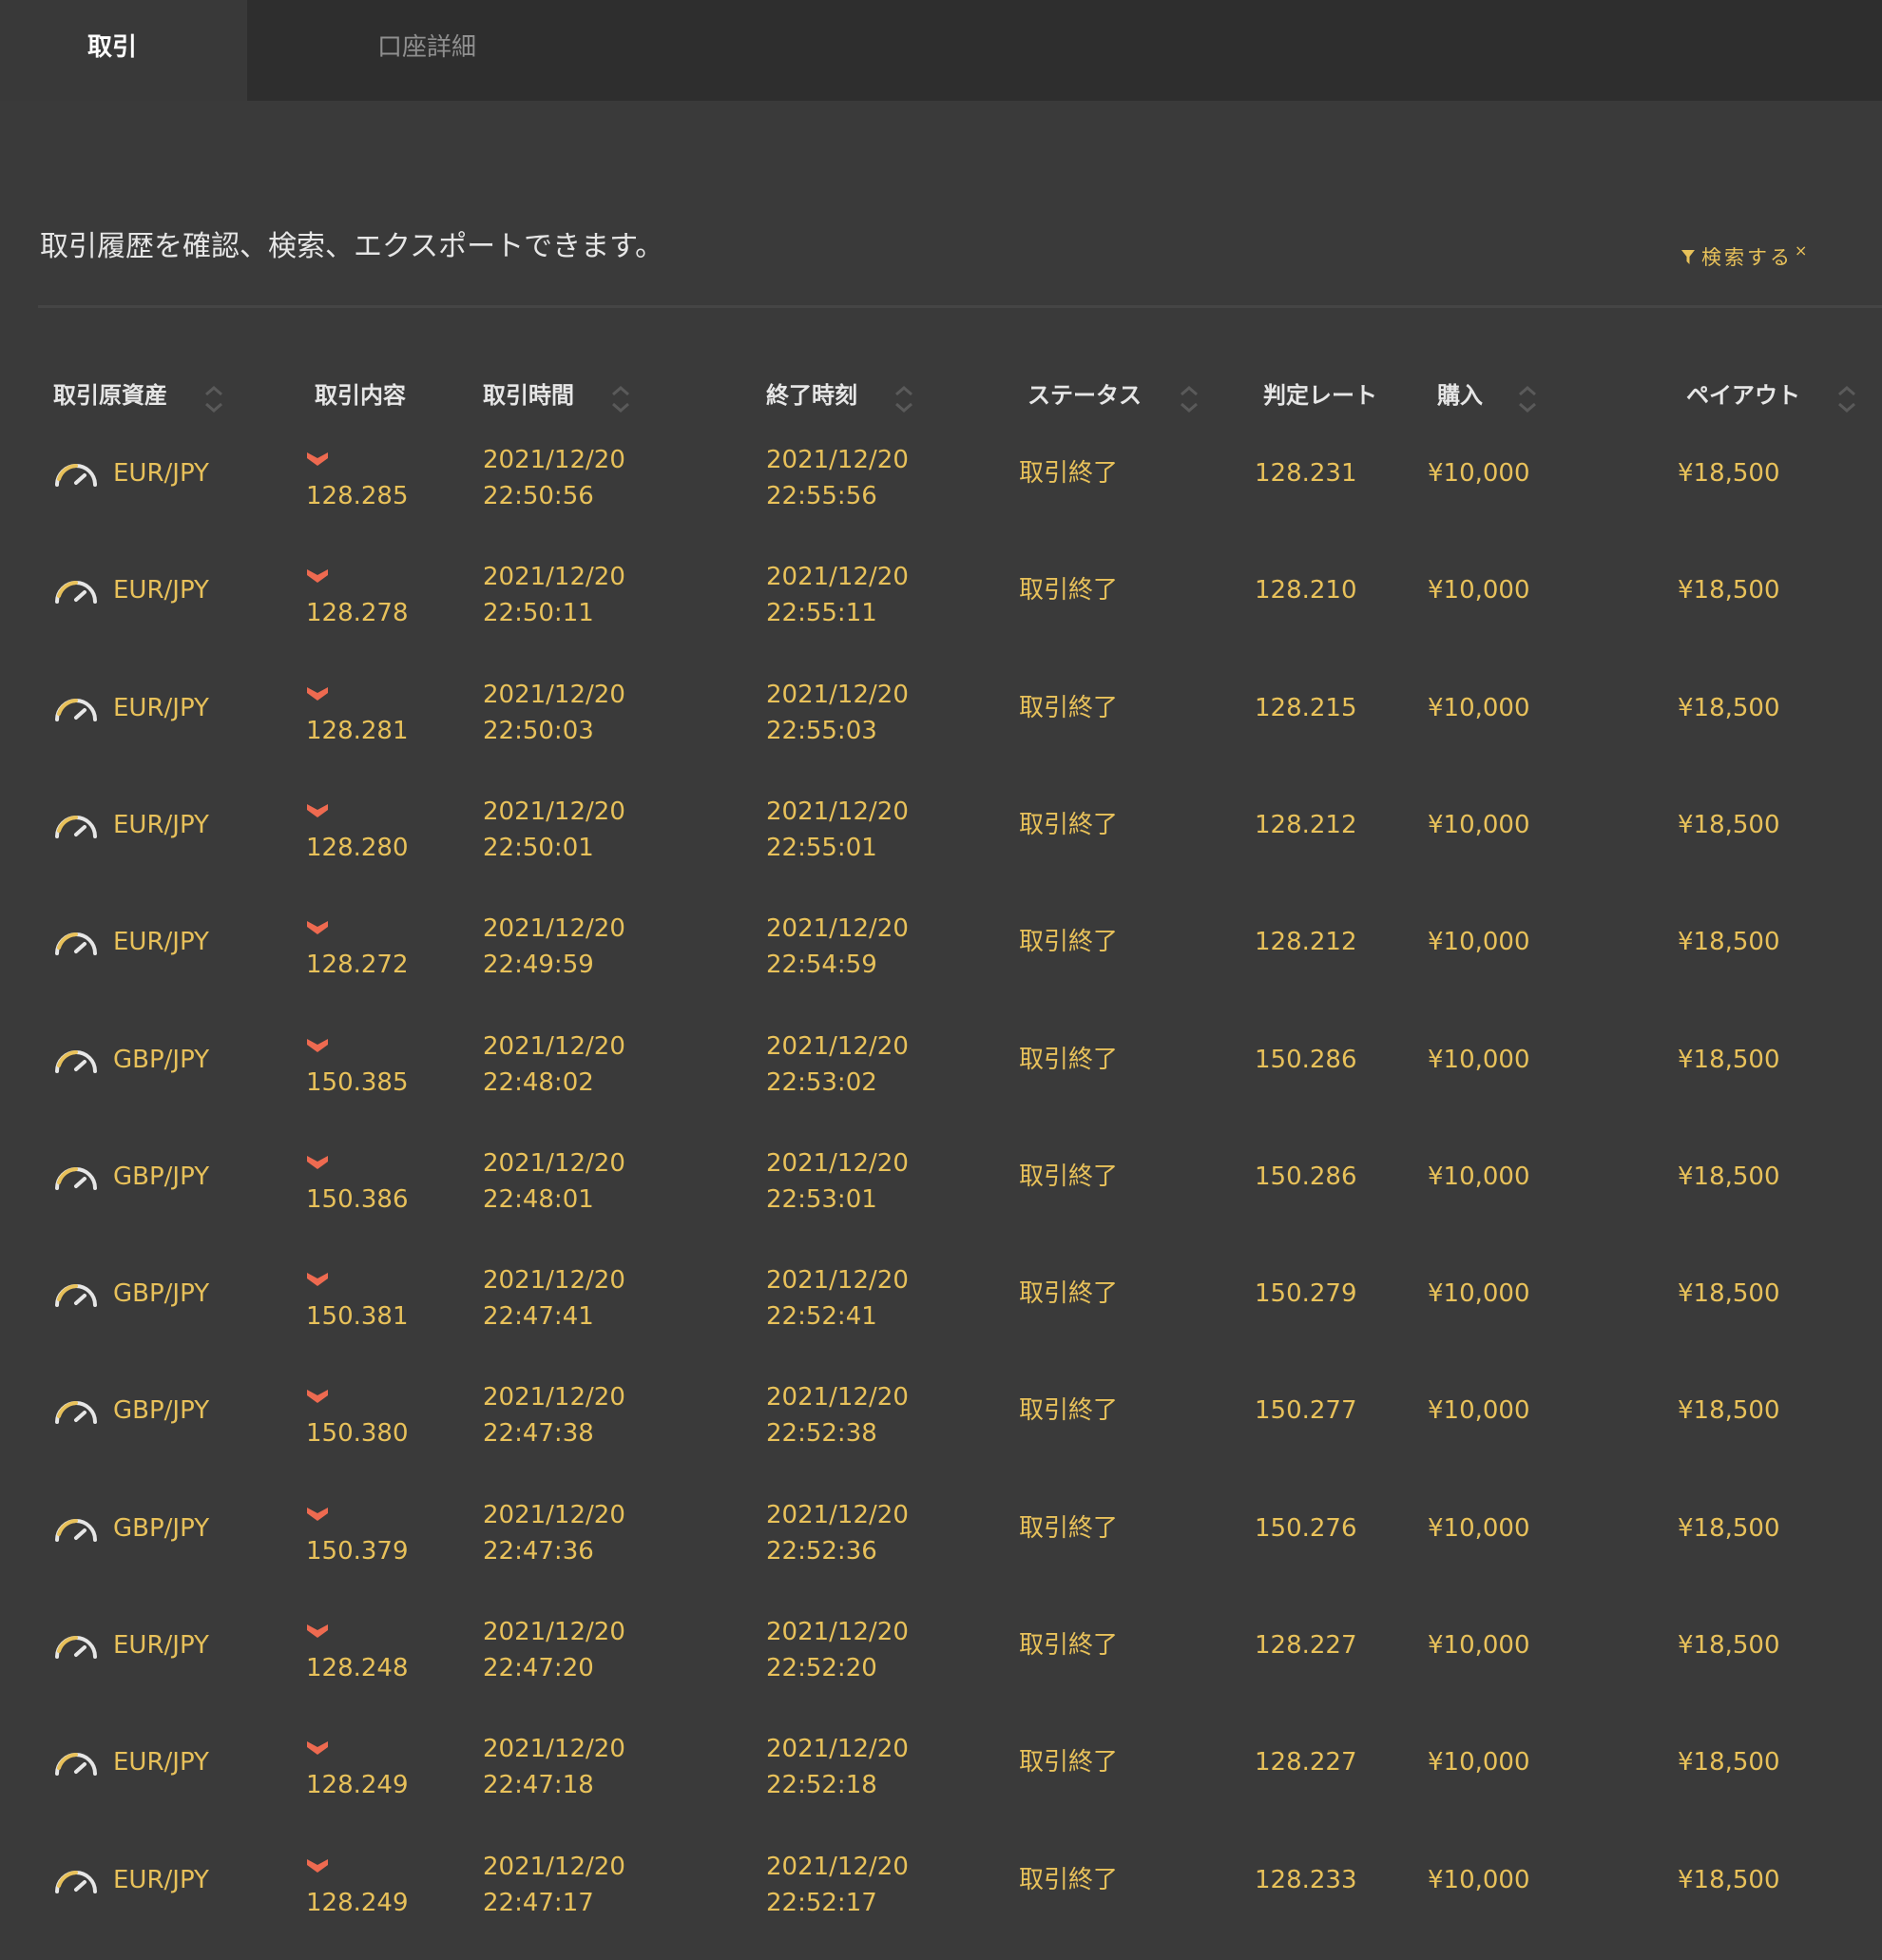  I want to click on search-filter-button: 検索する ×, so click(1745, 256).